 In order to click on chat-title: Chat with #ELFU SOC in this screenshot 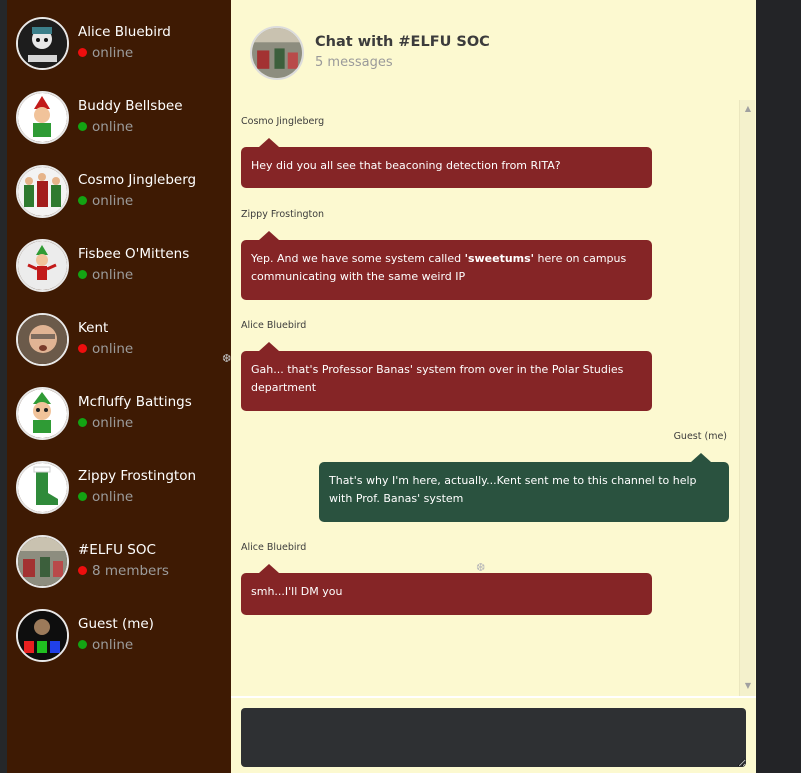, I will do `click(402, 42)`.